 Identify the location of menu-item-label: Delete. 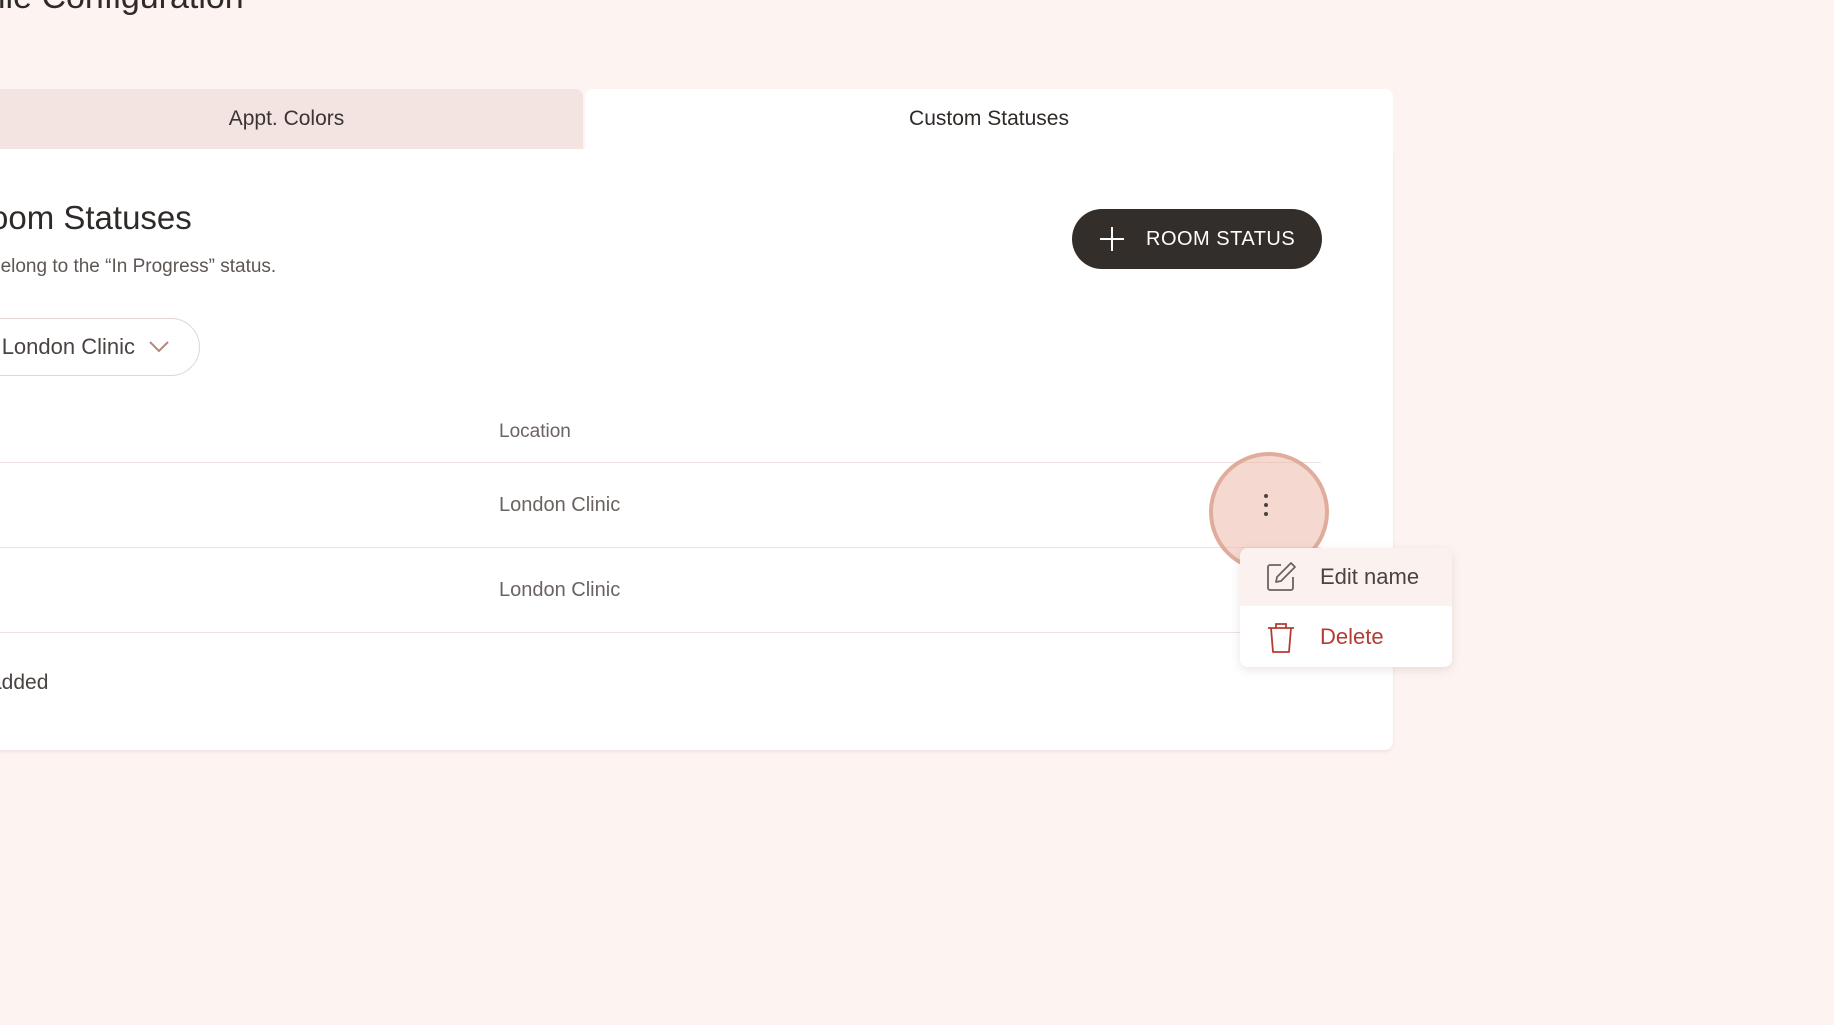
(1352, 636).